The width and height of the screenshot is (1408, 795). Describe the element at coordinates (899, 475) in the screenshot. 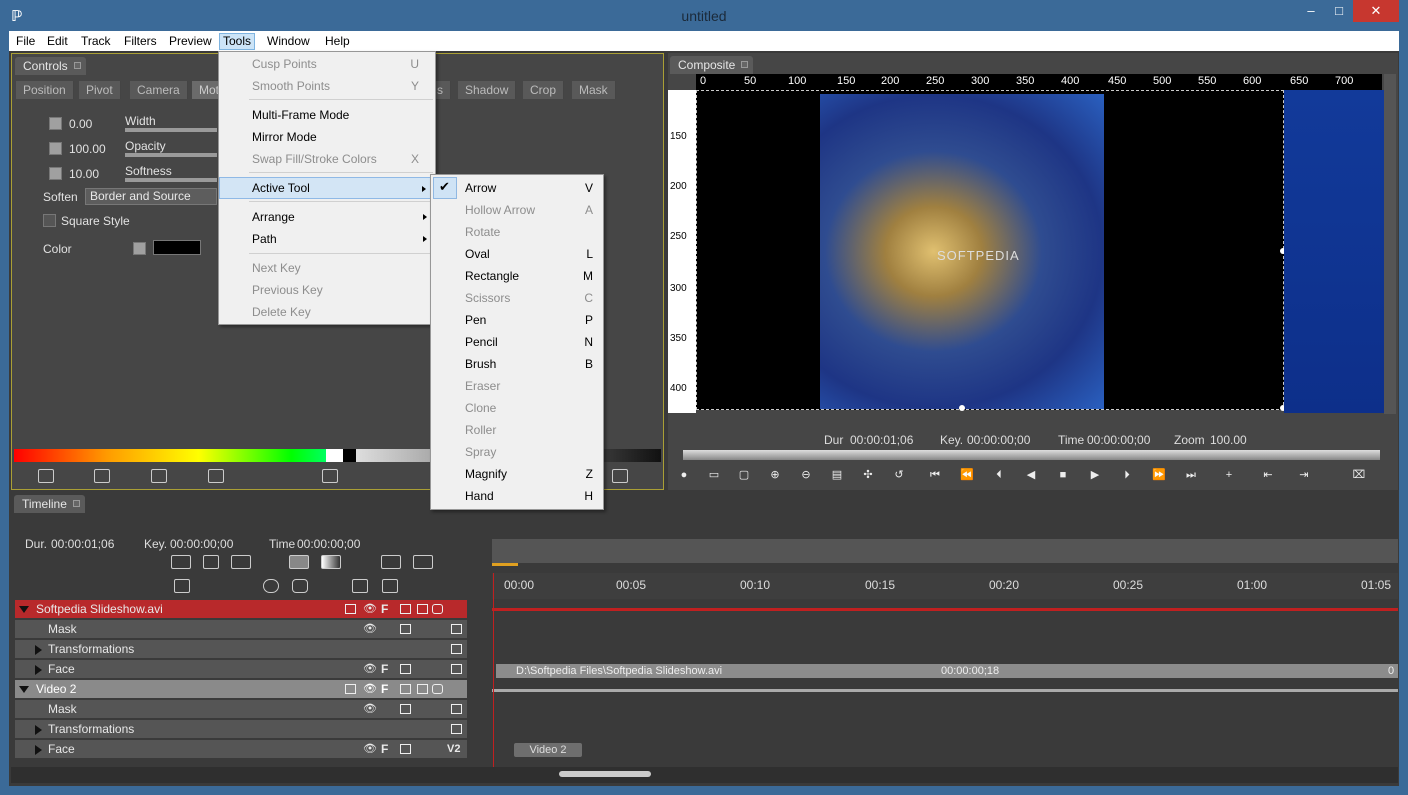

I see `loop-icon: ↺` at that location.